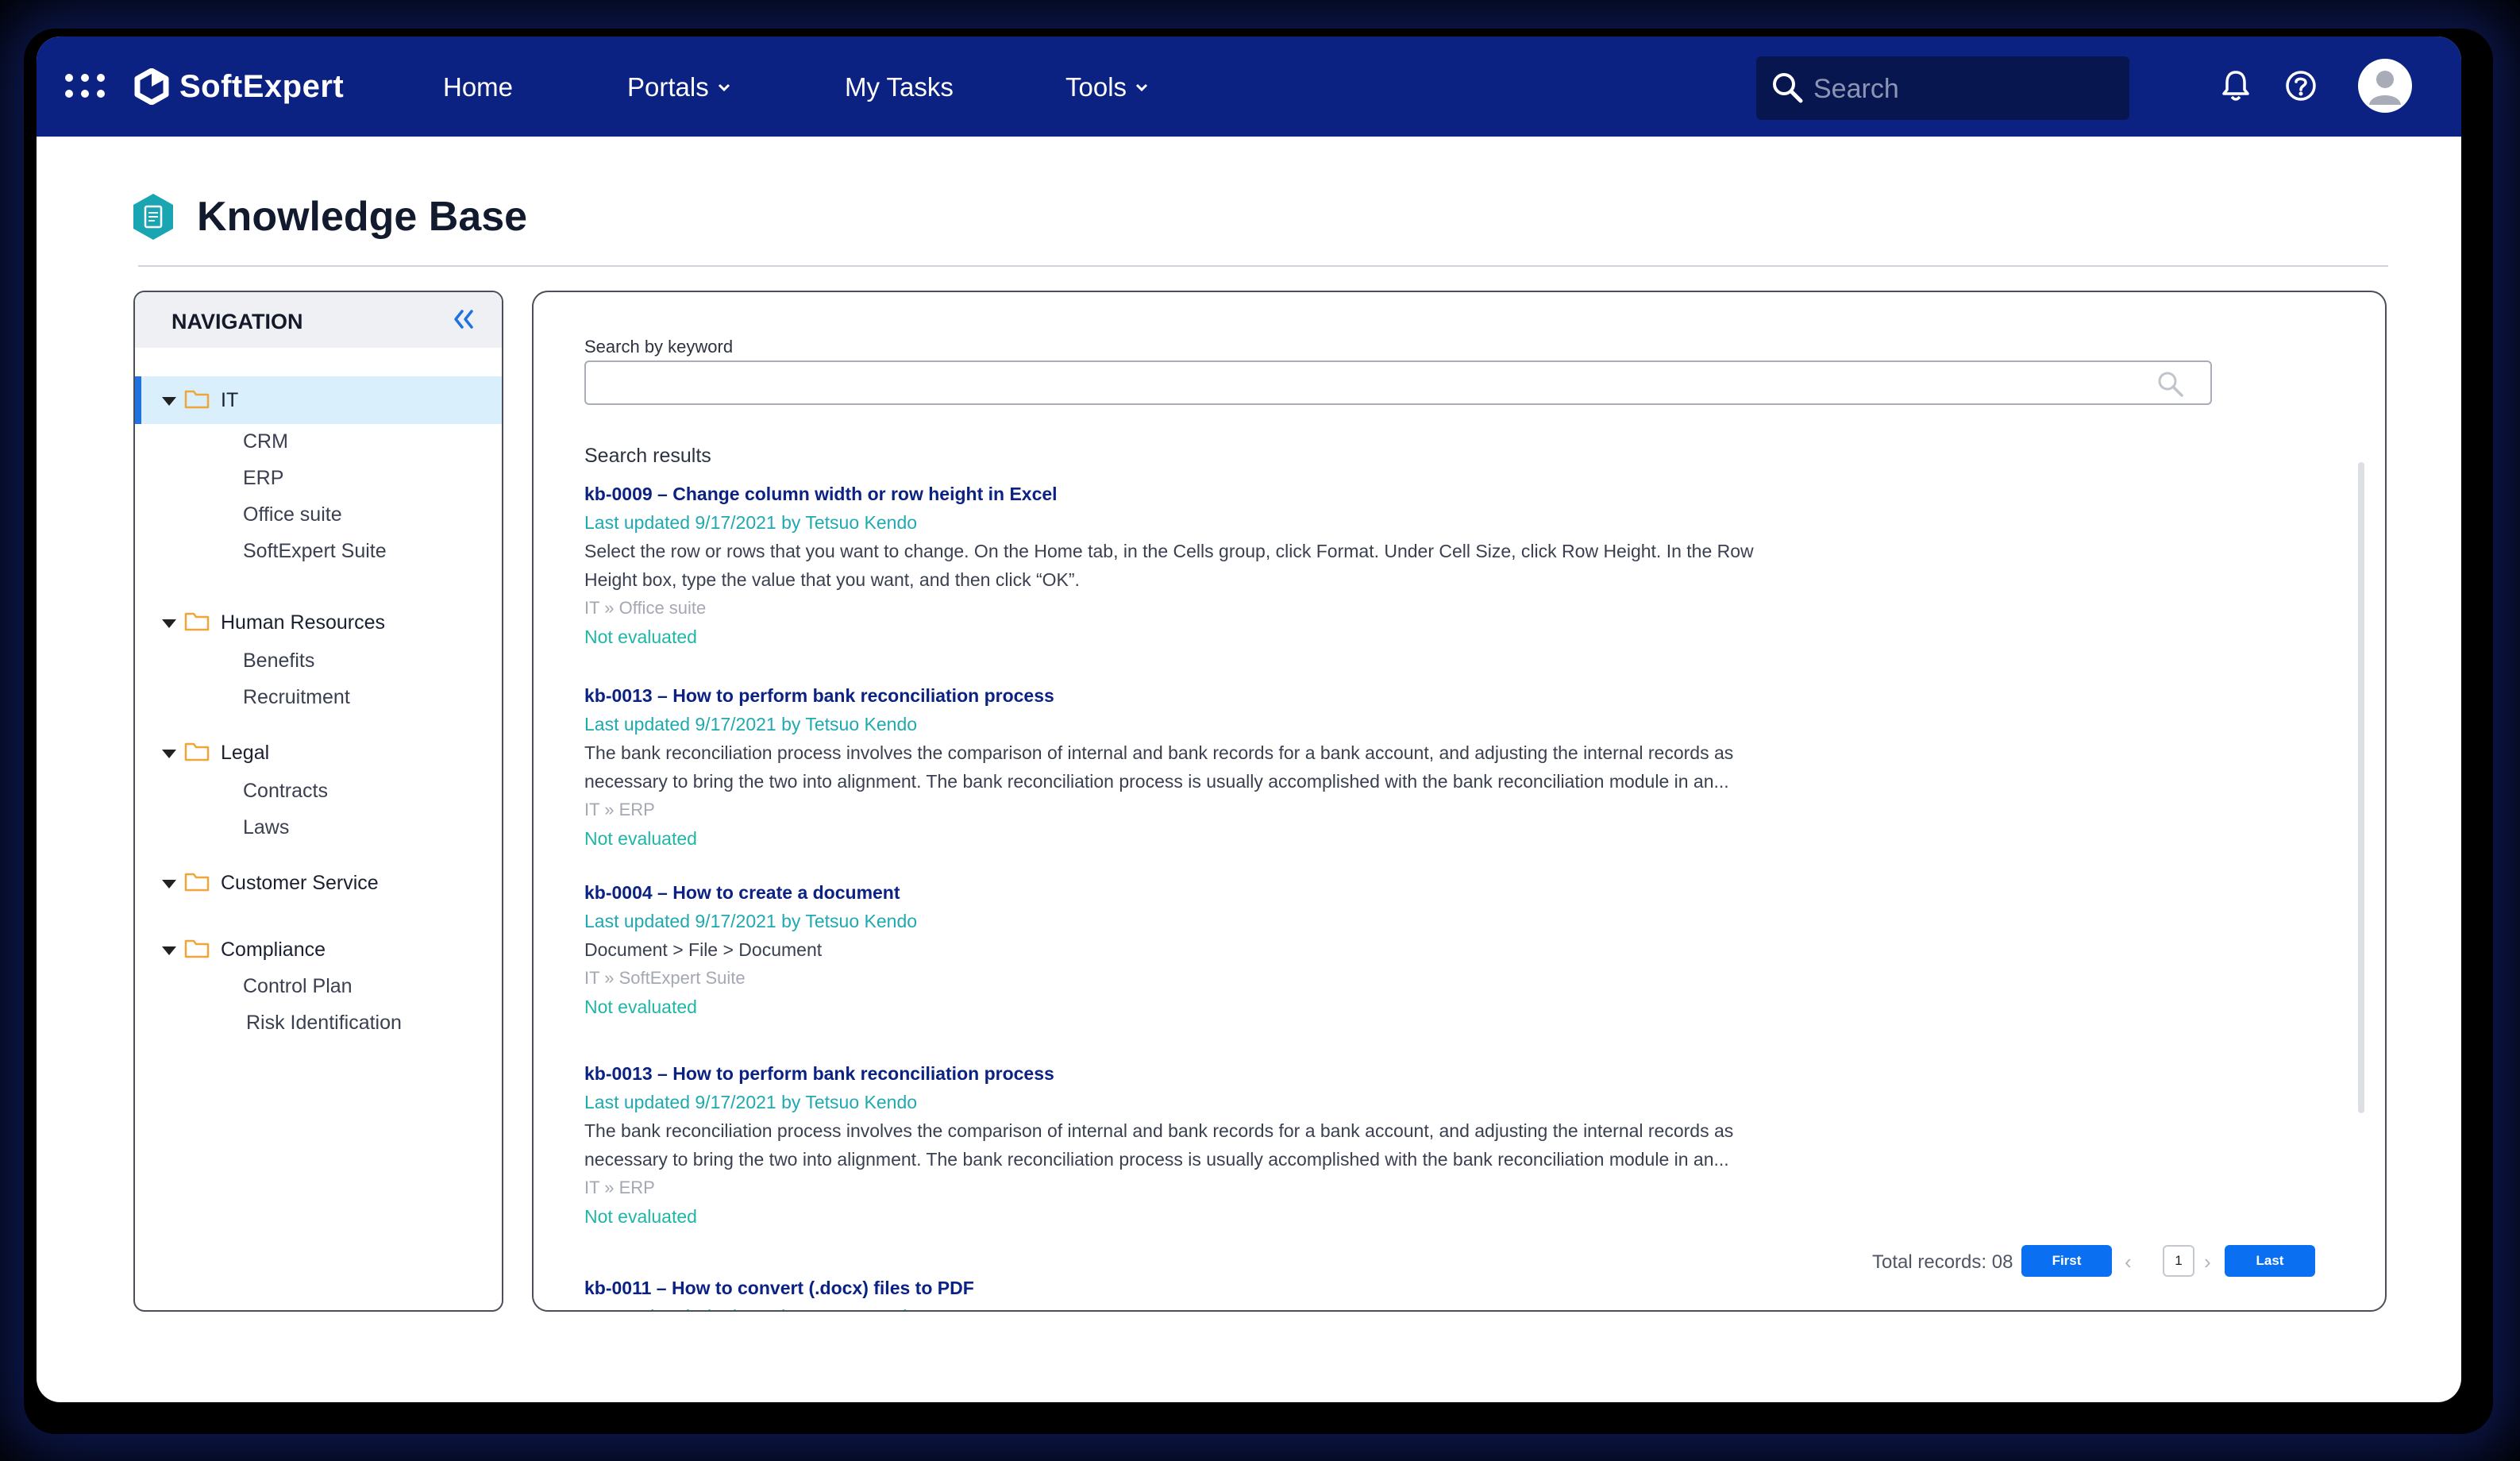 Image resolution: width=2520 pixels, height=1461 pixels. I want to click on keyword-search-label: Search by keyword, so click(659, 347).